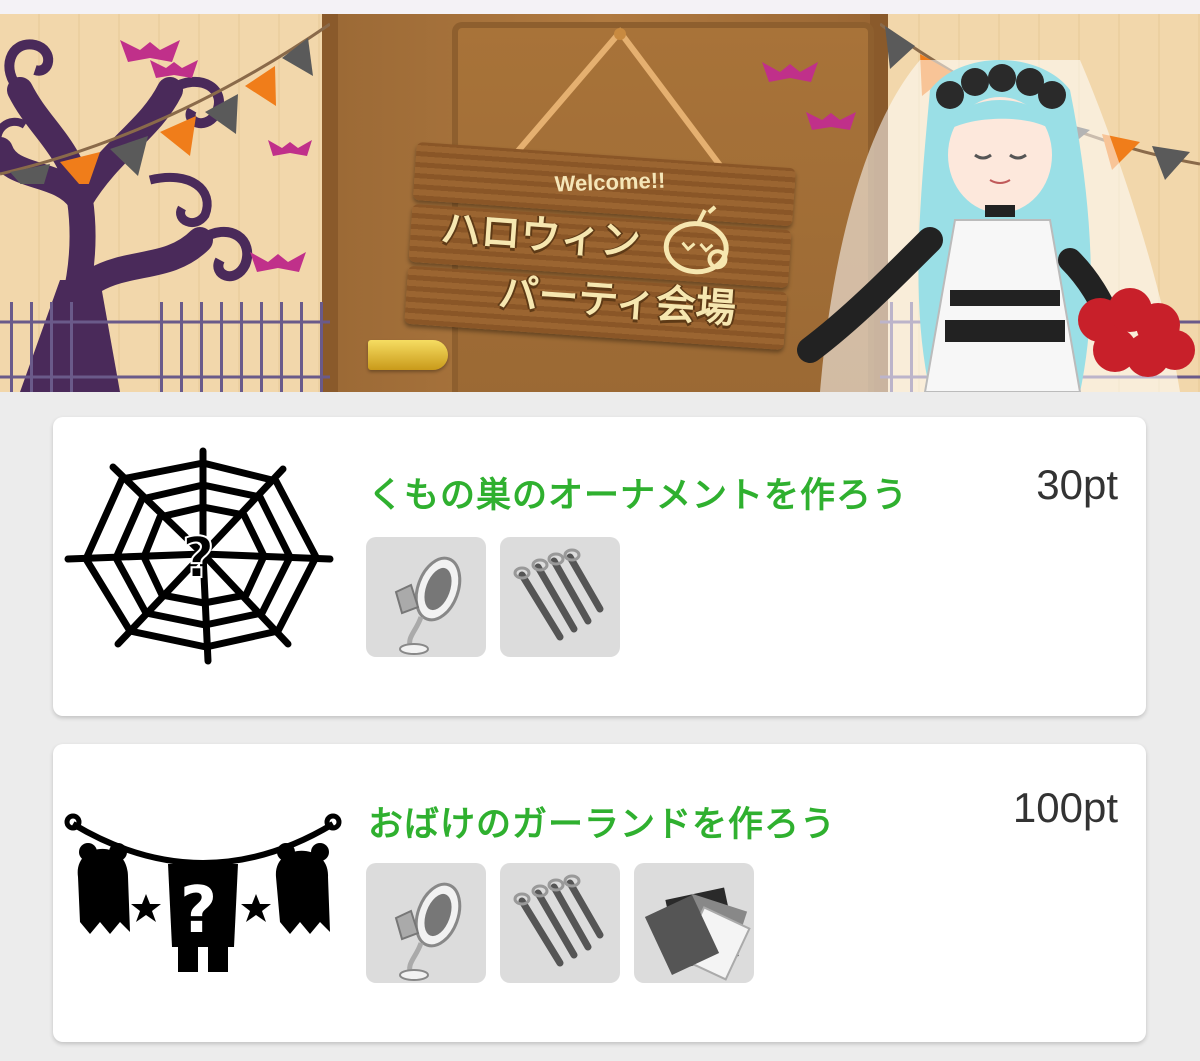 This screenshot has width=1200, height=1061. I want to click on ghost-garland-silhouette-icon: ?, so click(203, 892).